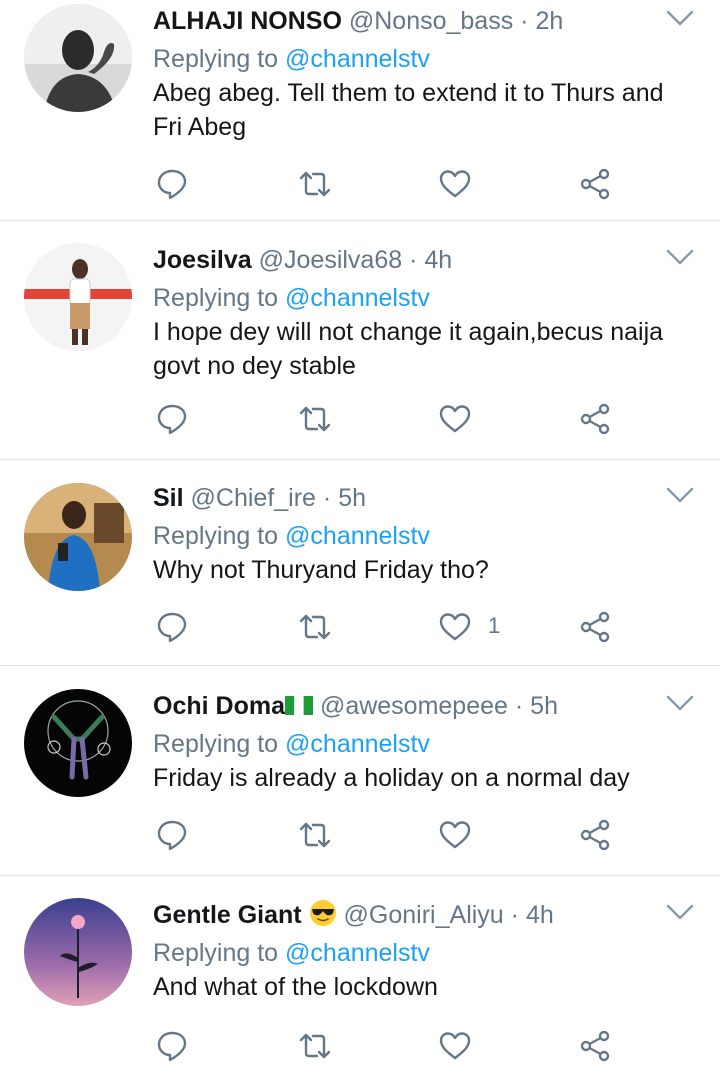 The width and height of the screenshot is (720, 1080). I want to click on display-name: Ochi Doma, so click(219, 706).